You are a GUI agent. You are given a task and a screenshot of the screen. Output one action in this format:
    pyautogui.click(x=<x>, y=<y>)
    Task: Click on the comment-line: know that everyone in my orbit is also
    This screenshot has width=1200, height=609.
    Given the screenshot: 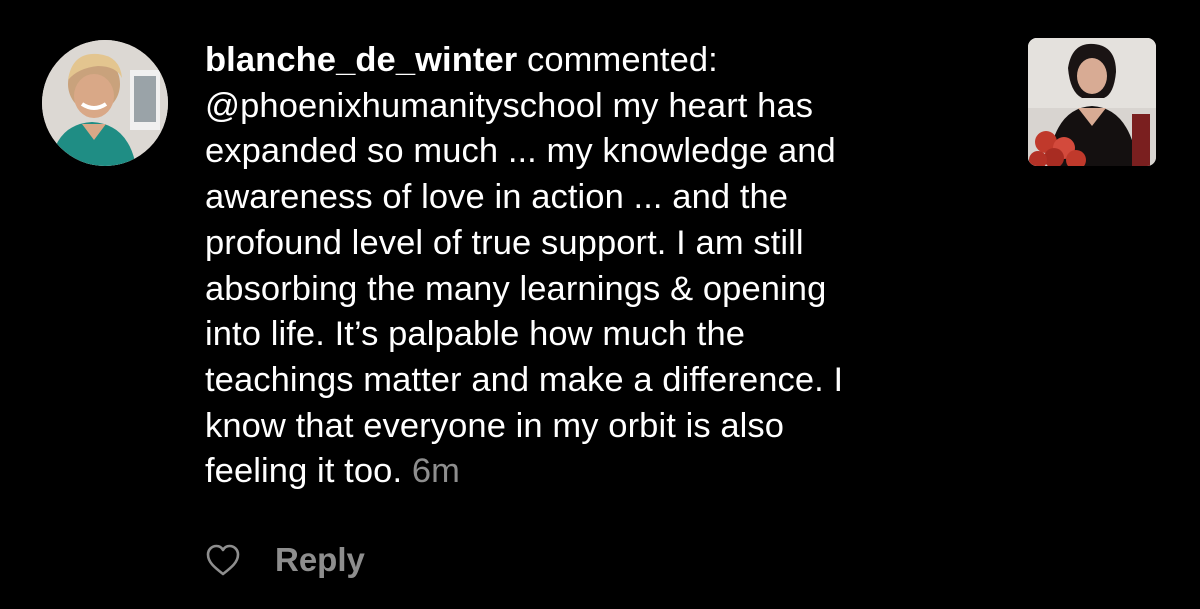 What is the action you would take?
    pyautogui.click(x=495, y=425)
    